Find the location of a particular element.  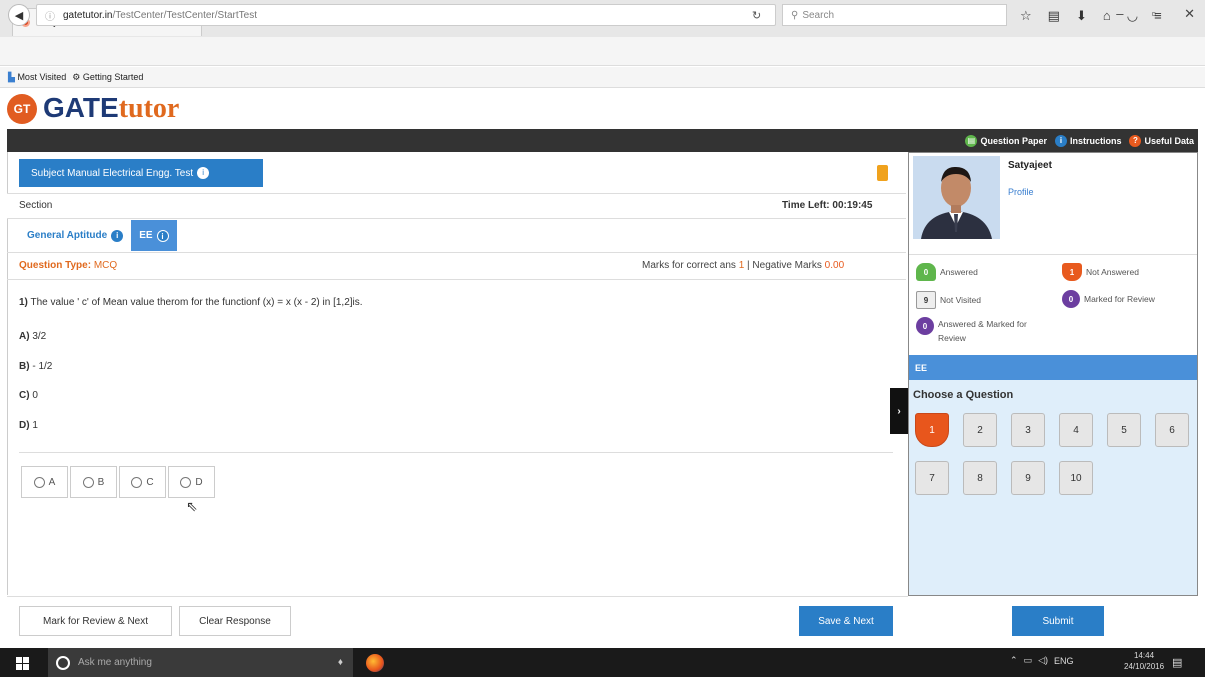

microphone-icon: ♦ is located at coordinates (340, 662).